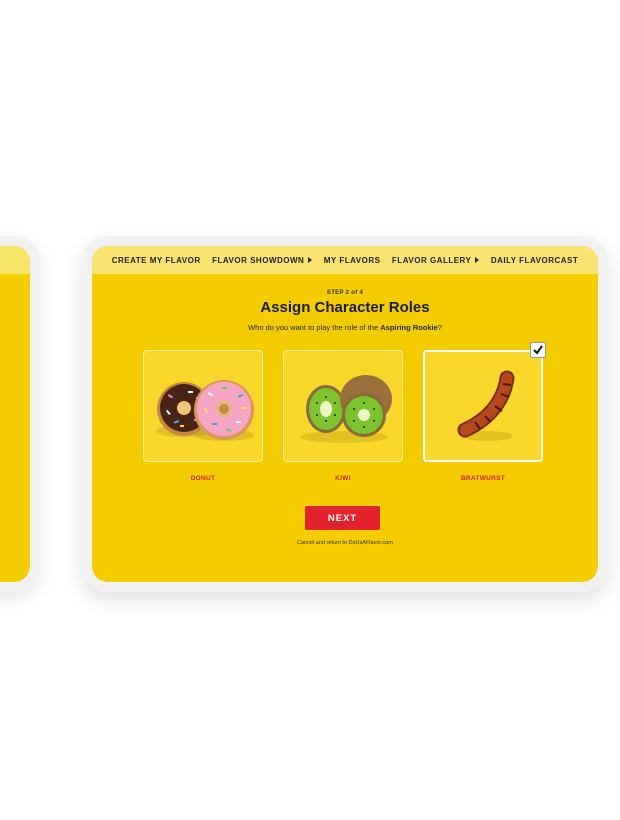 Image resolution: width=620 pixels, height=820 pixels. I want to click on next-button: NEXT, so click(342, 518).